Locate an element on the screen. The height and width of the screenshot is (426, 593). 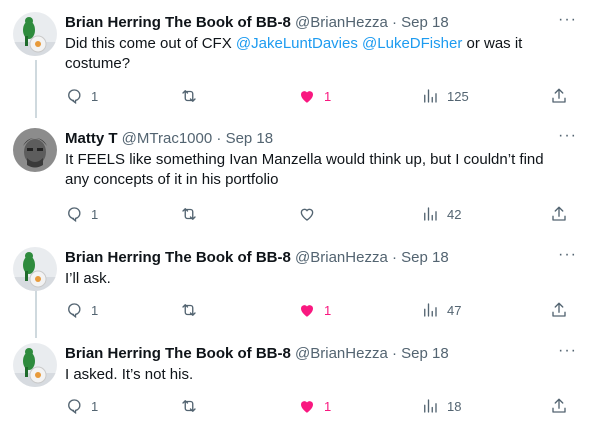
tweet-text: I’ll ask. is located at coordinates (88, 278).